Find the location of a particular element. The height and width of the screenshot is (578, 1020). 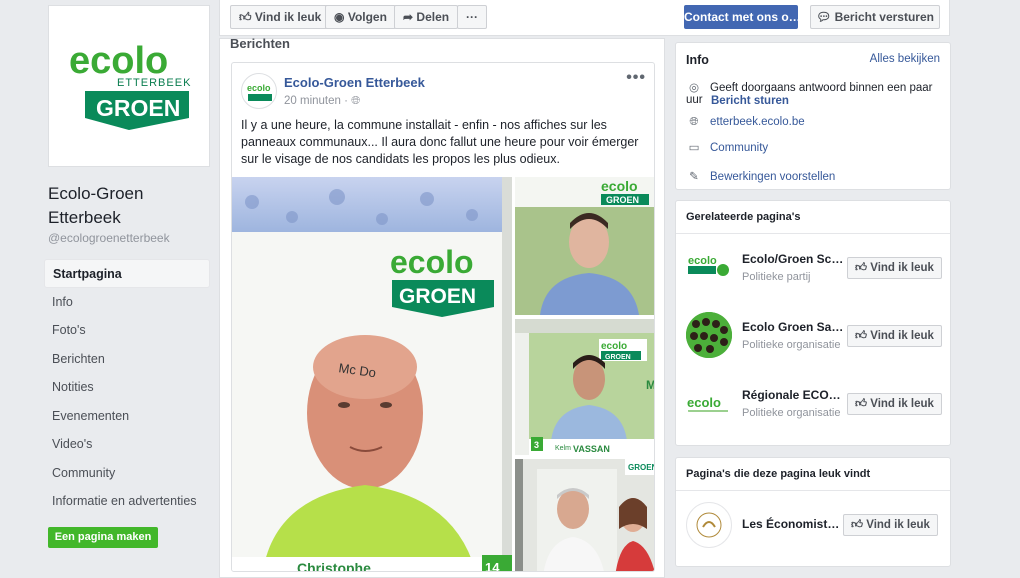

follow-button: ◉ Volgen is located at coordinates (360, 17).